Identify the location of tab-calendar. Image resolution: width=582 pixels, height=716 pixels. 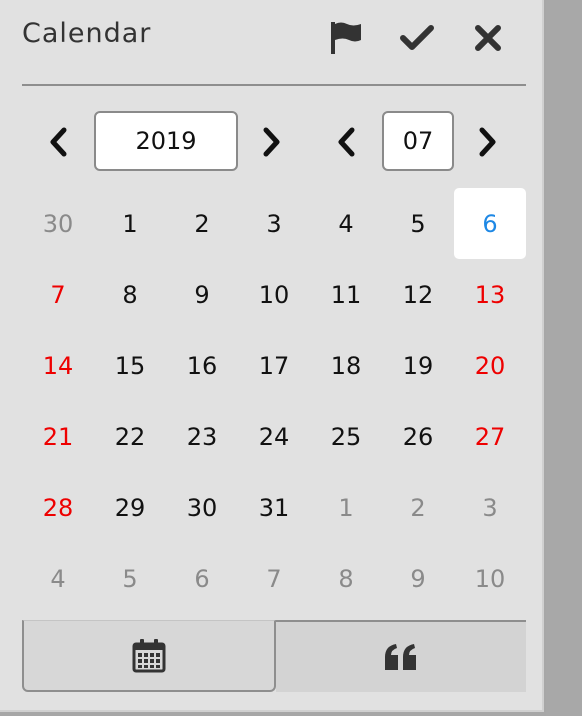
(149, 656).